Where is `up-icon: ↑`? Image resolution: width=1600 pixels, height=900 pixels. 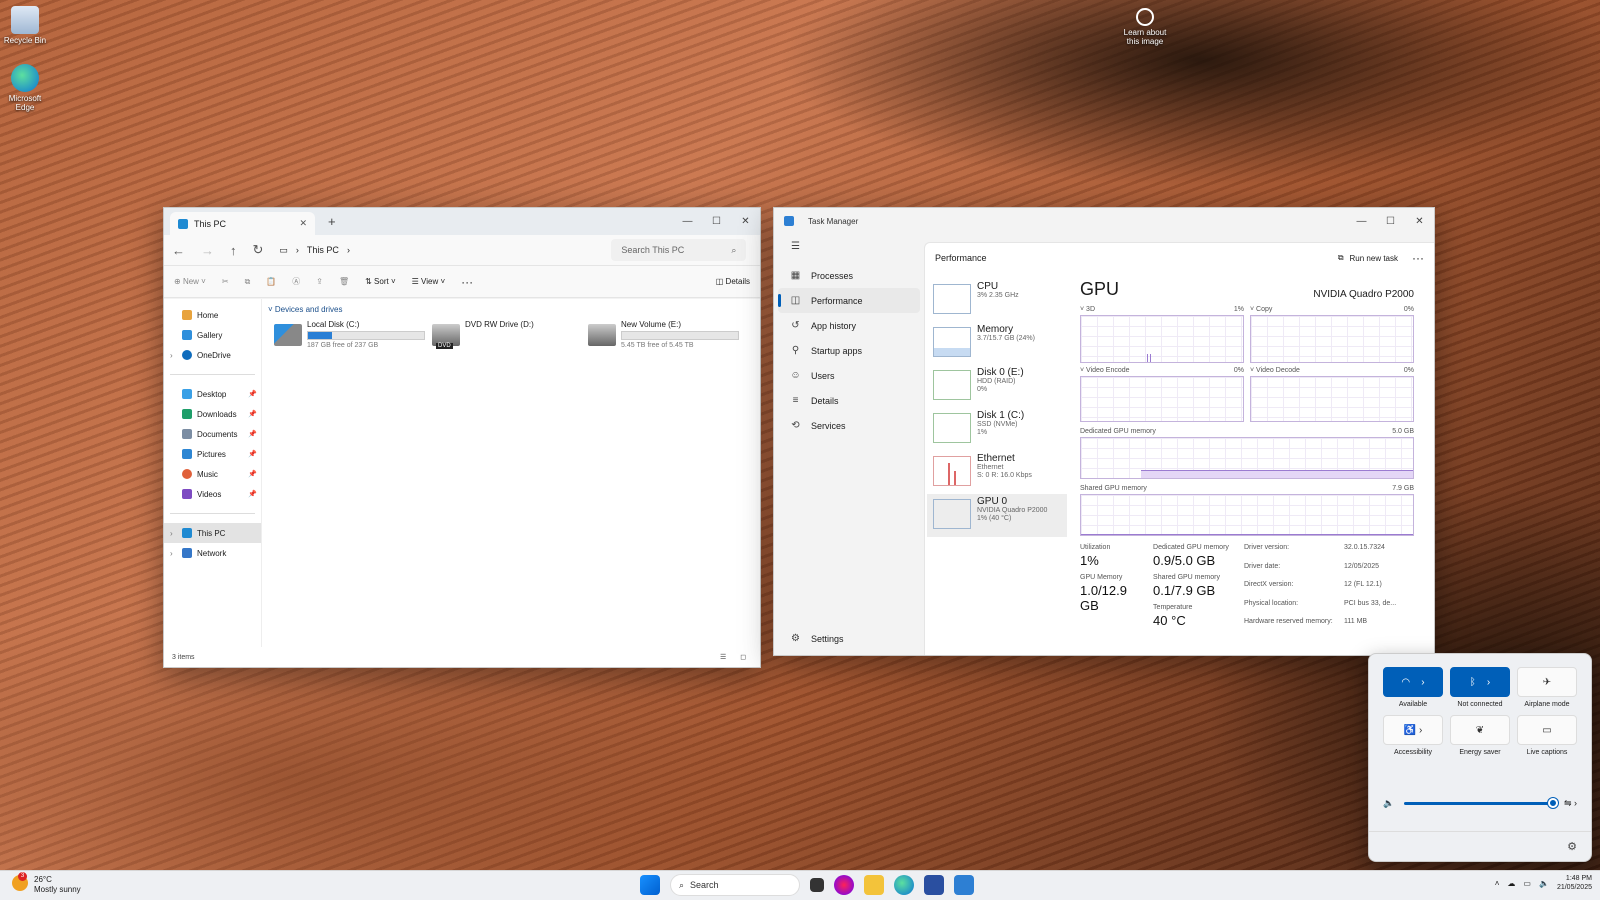 up-icon: ↑ is located at coordinates (233, 250).